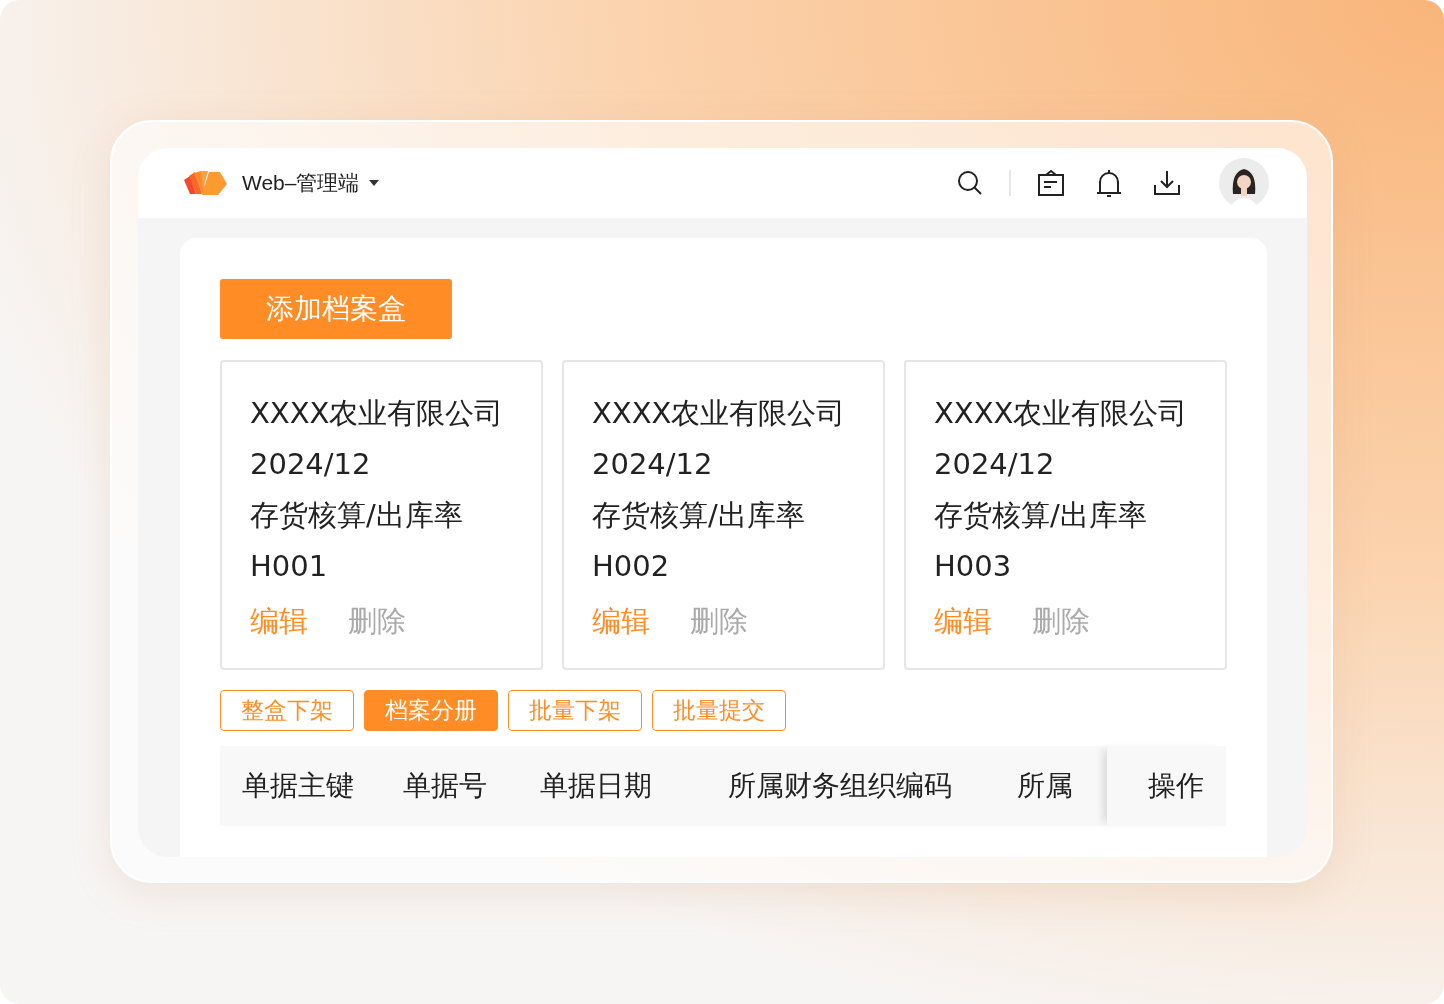 This screenshot has width=1444, height=1004. Describe the element at coordinates (1167, 183) in the screenshot. I see `download-icon` at that location.